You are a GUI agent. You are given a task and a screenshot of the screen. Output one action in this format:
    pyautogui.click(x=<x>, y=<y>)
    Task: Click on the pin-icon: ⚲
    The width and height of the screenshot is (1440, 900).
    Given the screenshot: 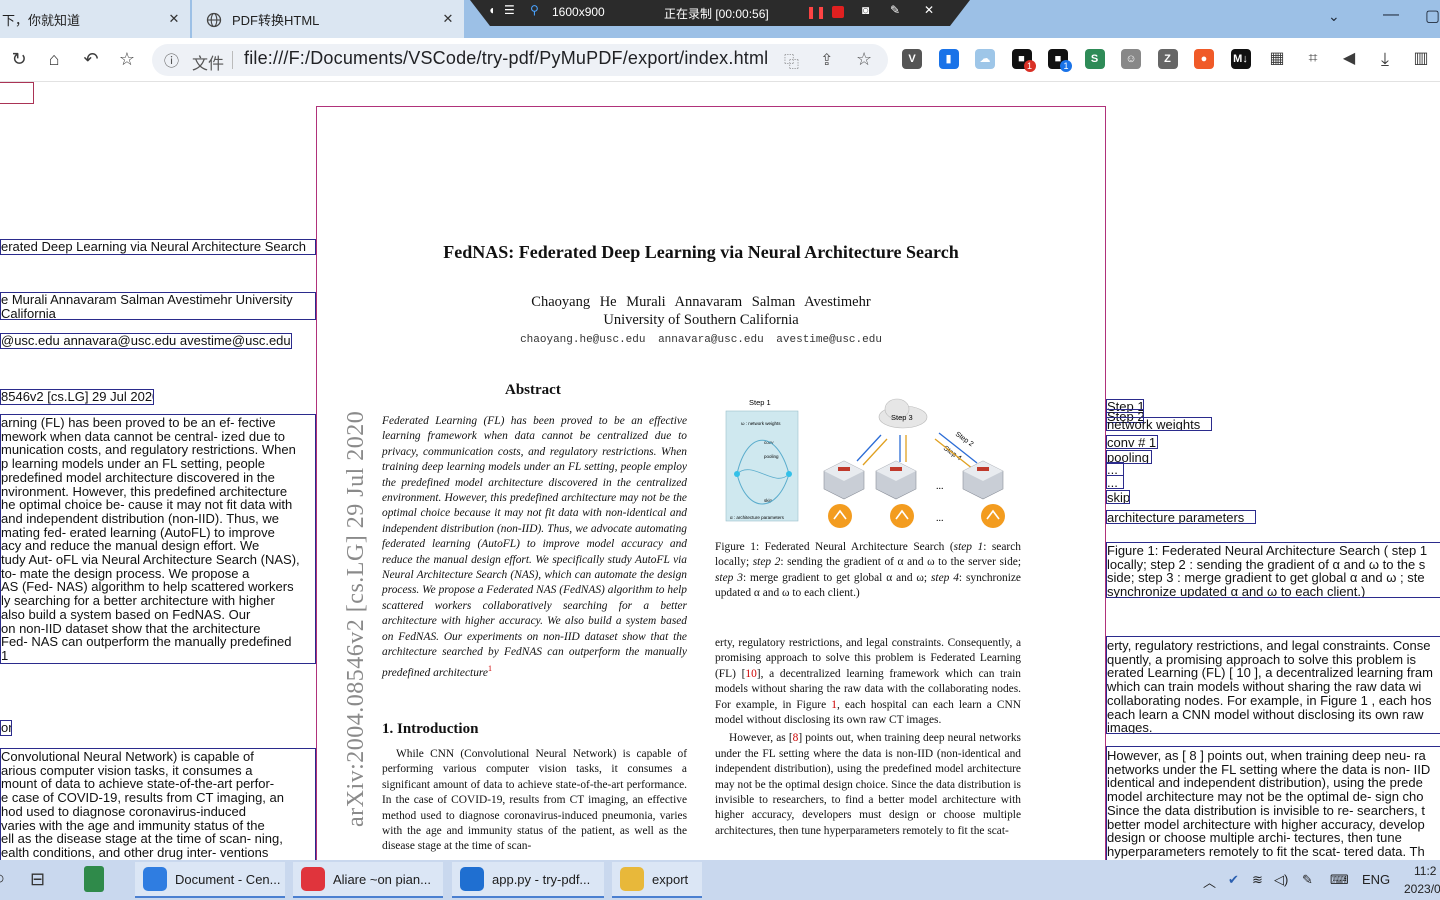 What is the action you would take?
    pyautogui.click(x=534, y=10)
    